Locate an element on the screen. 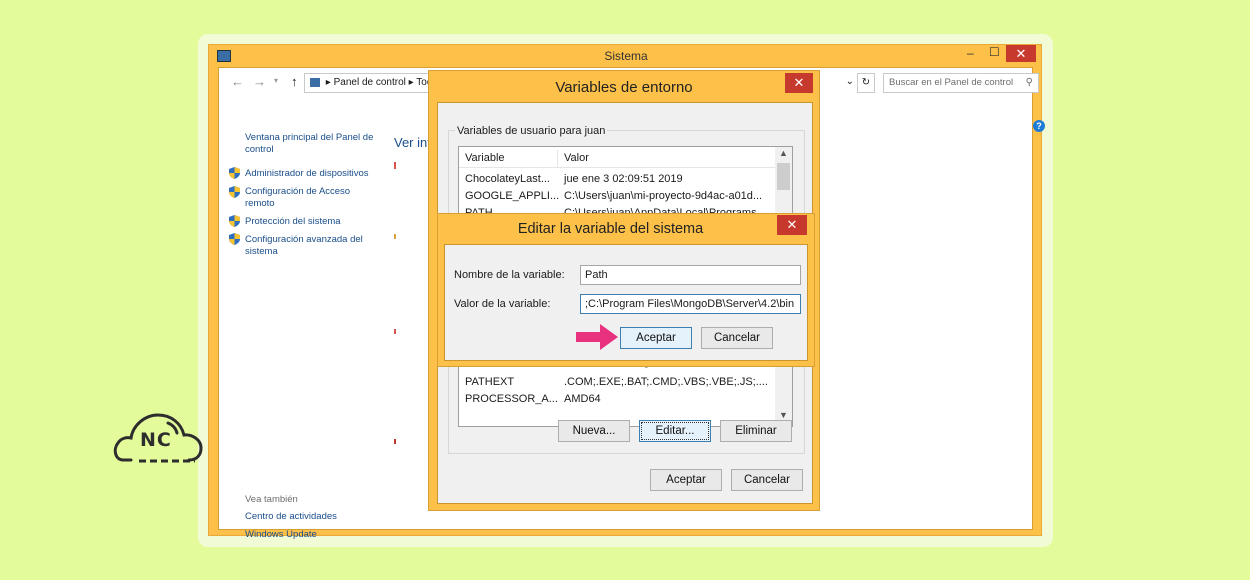 The height and width of the screenshot is (580, 1250). table-row: PROCESSOR_A... AMD64 is located at coordinates (617, 399).